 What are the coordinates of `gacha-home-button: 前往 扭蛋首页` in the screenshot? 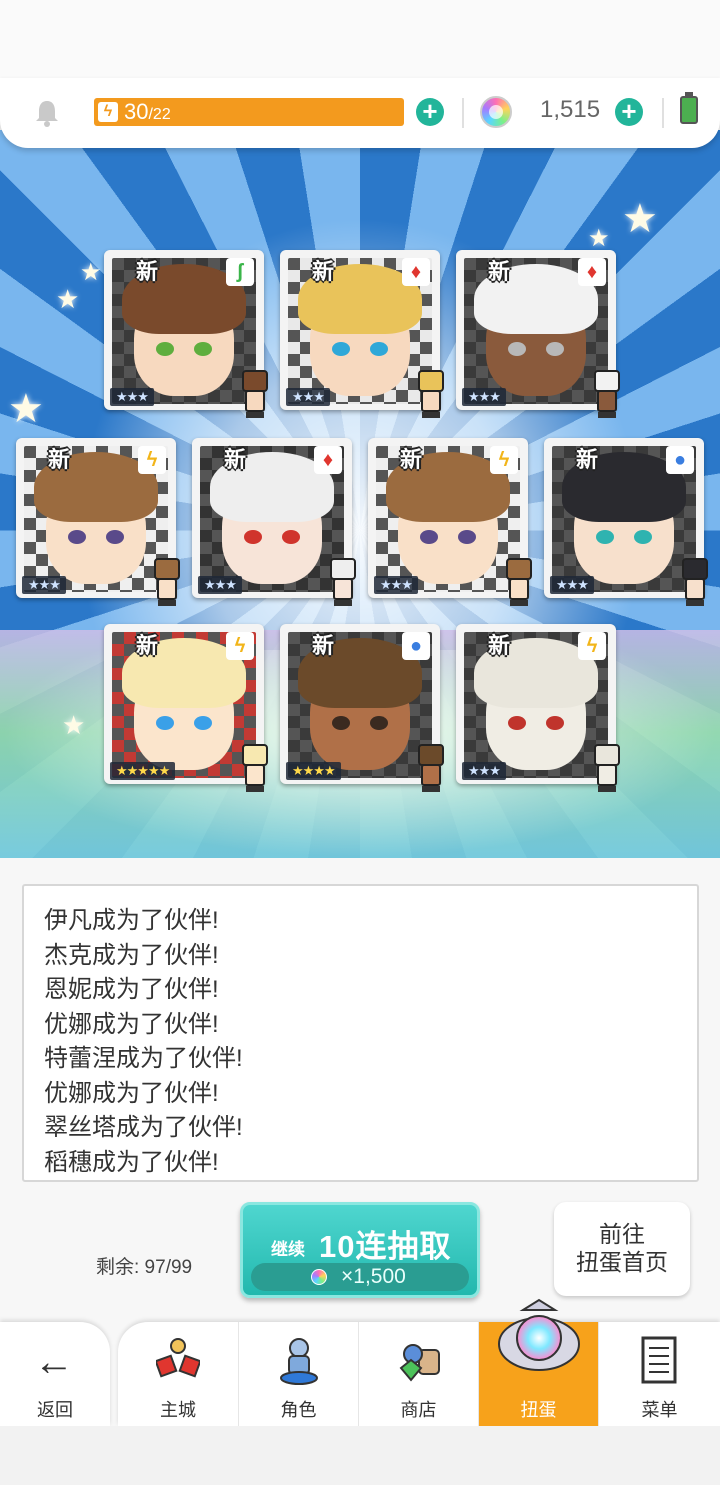 It's located at (622, 1249).